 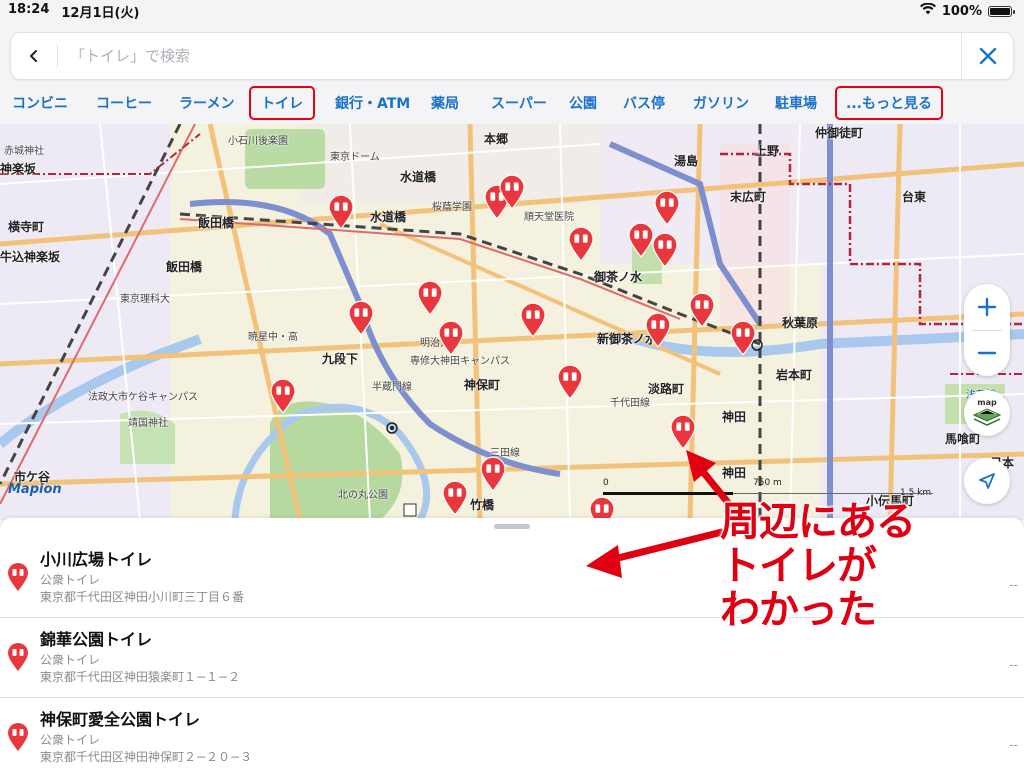 I want to click on category-coffee: コーヒー, so click(x=124, y=103).